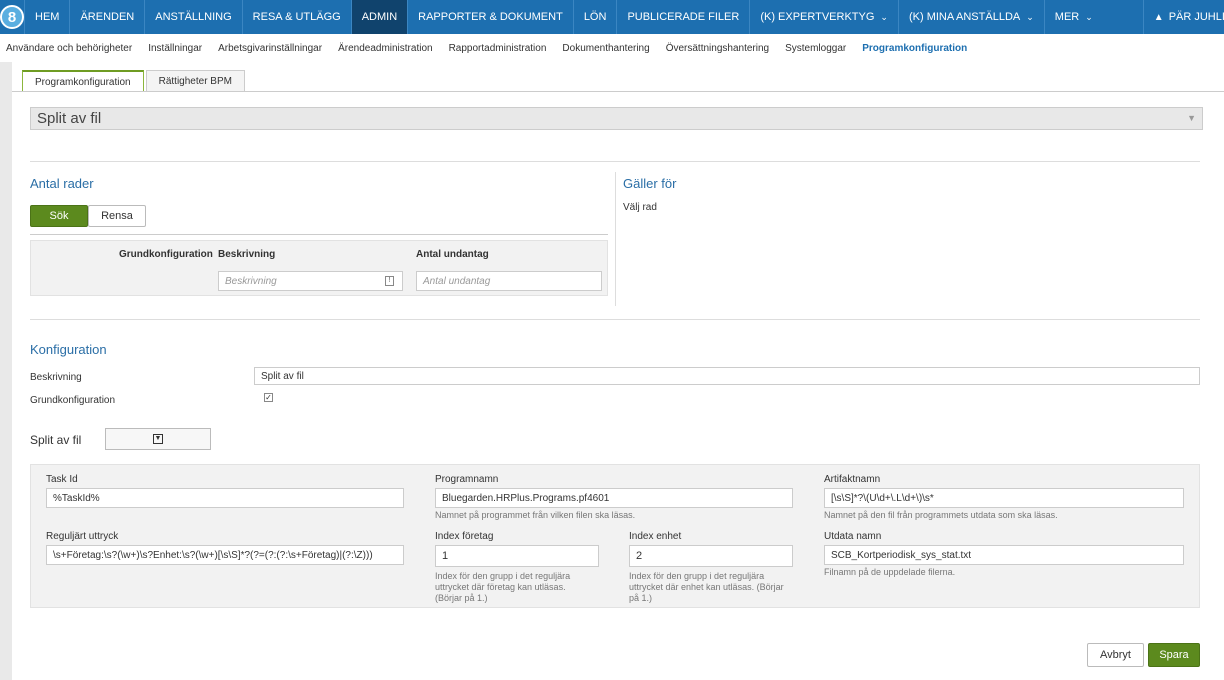  Describe the element at coordinates (452, 254) in the screenshot. I see `column-header-antal-undantag: Antal undantag` at that location.